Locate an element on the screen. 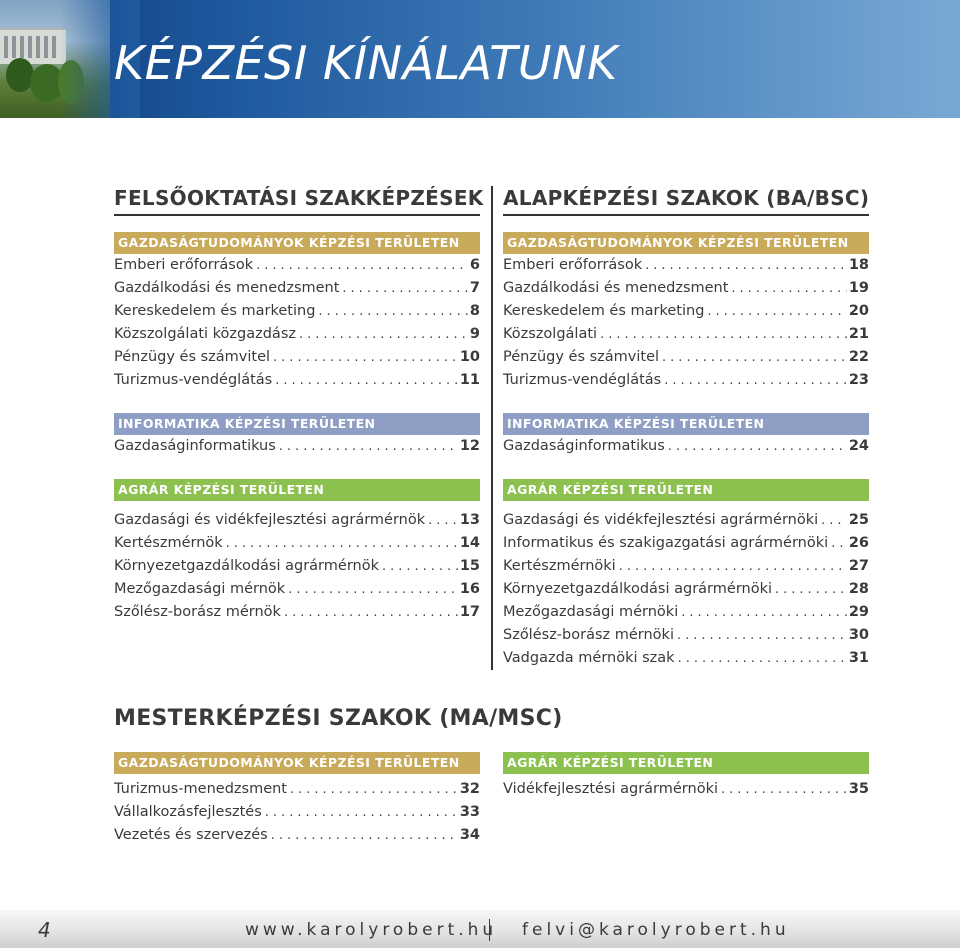 The image size is (960, 948). entry-list: Gazdaságinformatikus24 is located at coordinates (686, 446).